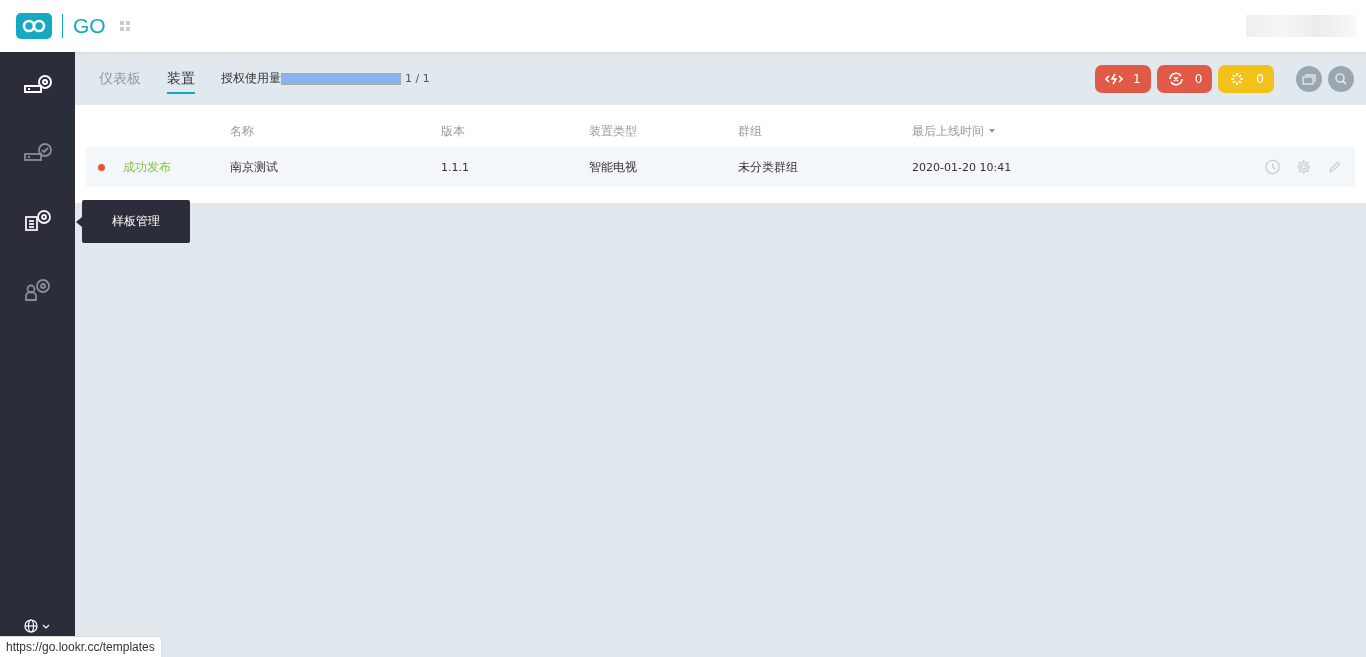 The image size is (1366, 657). What do you see at coordinates (1334, 167) in the screenshot?
I see `pencil-icon` at bounding box center [1334, 167].